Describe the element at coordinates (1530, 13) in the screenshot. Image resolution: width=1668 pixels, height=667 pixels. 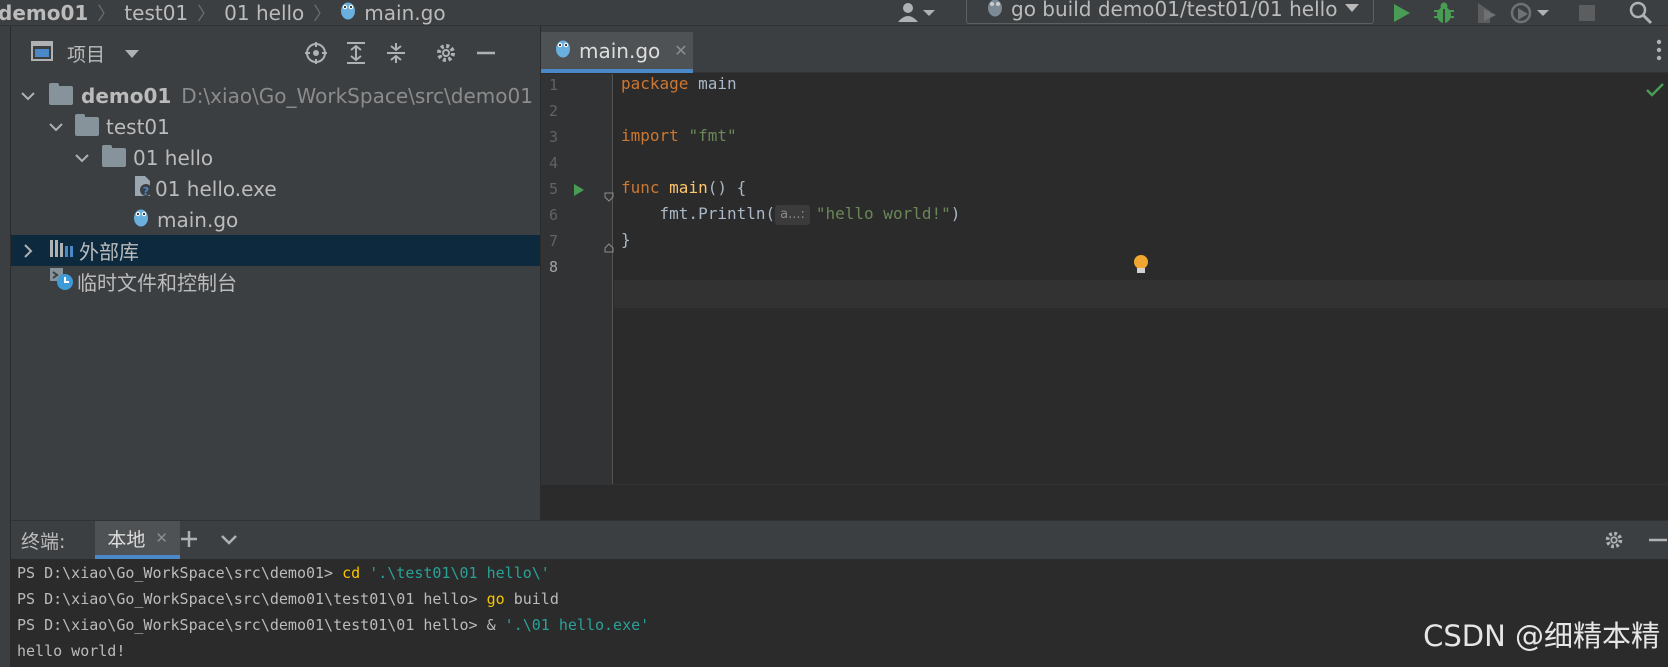
I see `profile-icon` at that location.